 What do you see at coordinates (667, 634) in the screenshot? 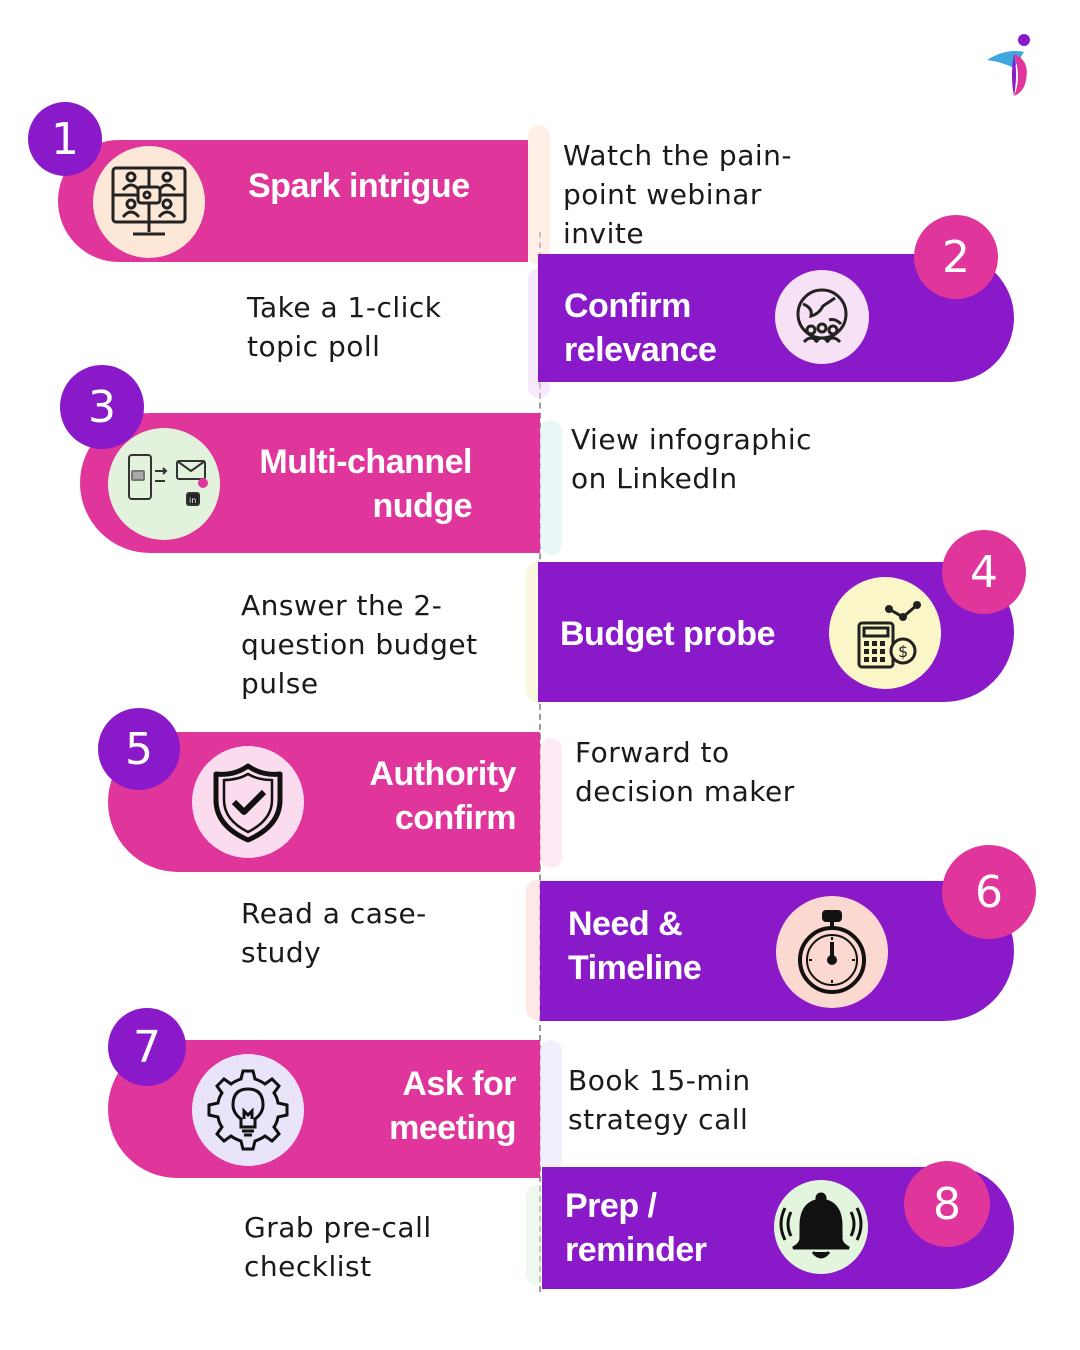
I see `step-4-title: Budget probe` at bounding box center [667, 634].